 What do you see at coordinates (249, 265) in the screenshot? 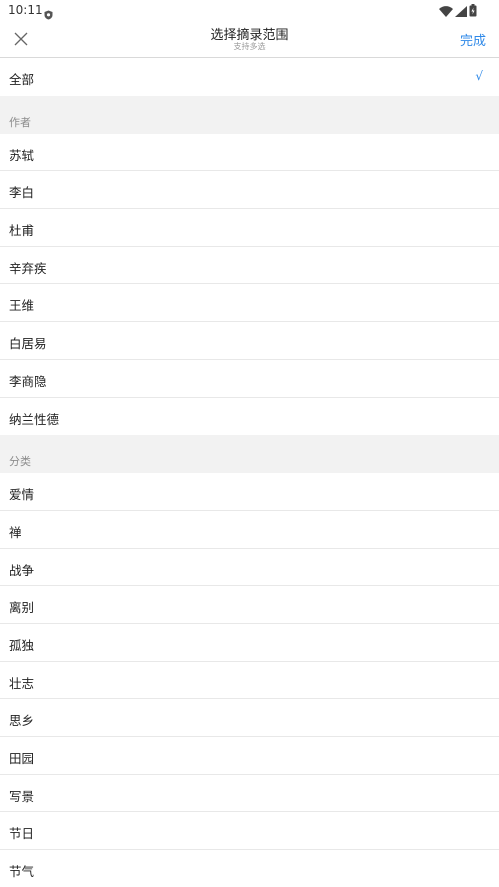
I see `list-item: 辛弃疾` at bounding box center [249, 265].